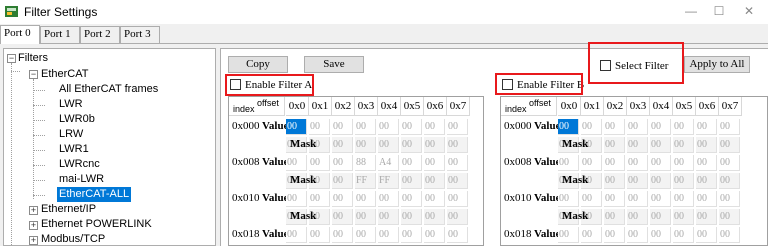 The image size is (768, 246). Describe the element at coordinates (140, 34) in the screenshot. I see `tab-port-3: Port 3` at that location.